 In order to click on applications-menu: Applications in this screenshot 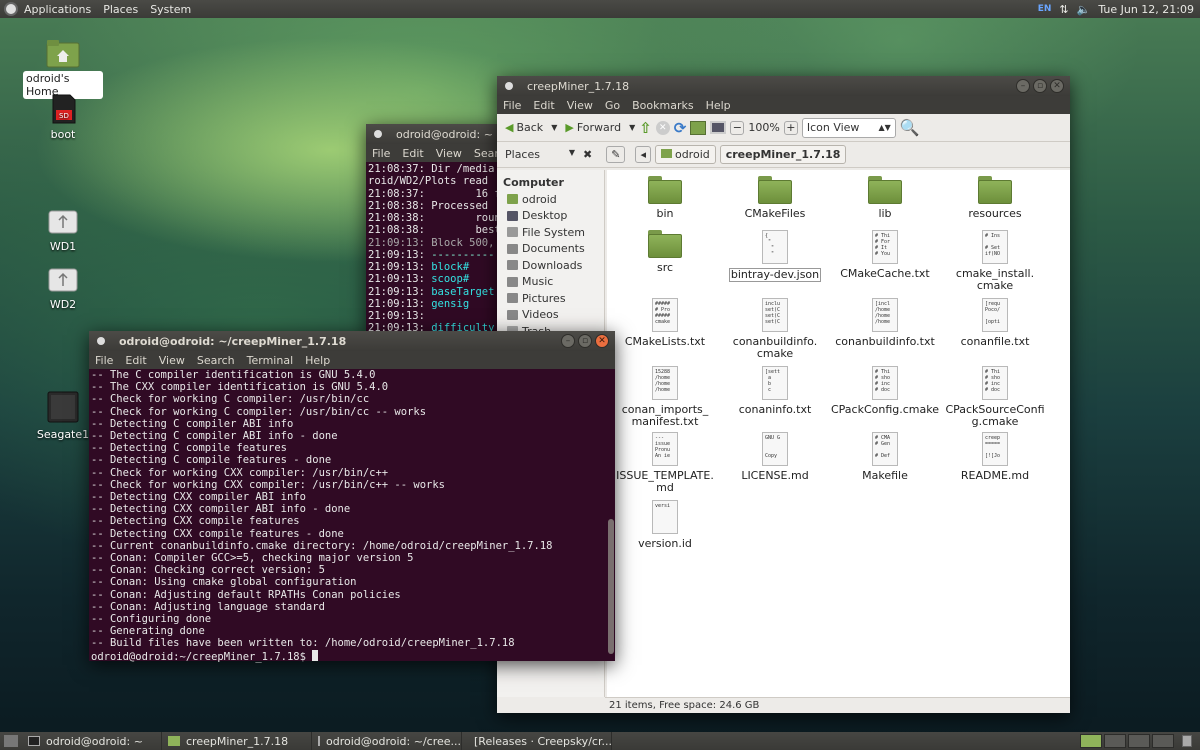, I will do `click(57, 9)`.